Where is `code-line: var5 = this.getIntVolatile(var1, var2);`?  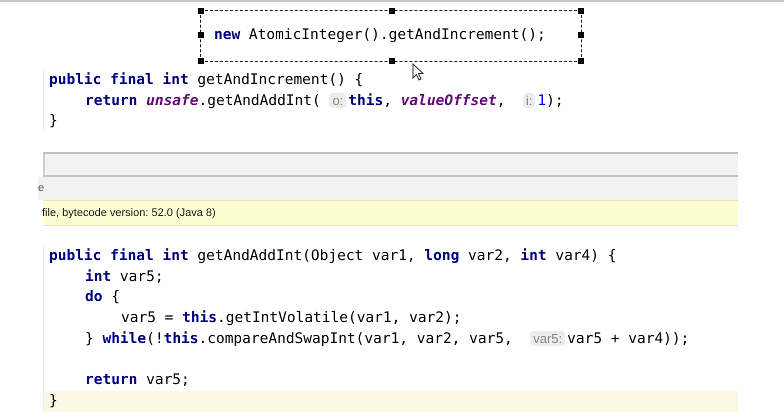 code-line: var5 = this.getIntVolatile(var1, var2); is located at coordinates (291, 318).